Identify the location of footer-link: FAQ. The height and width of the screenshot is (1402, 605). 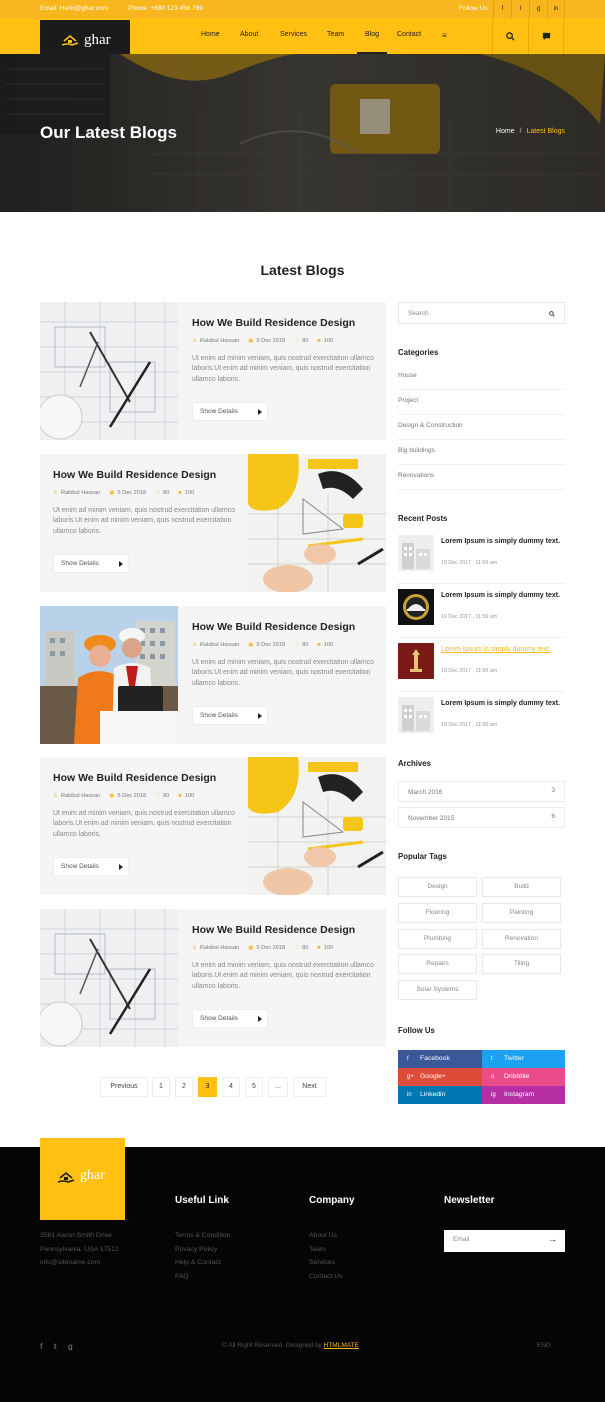
(203, 1277).